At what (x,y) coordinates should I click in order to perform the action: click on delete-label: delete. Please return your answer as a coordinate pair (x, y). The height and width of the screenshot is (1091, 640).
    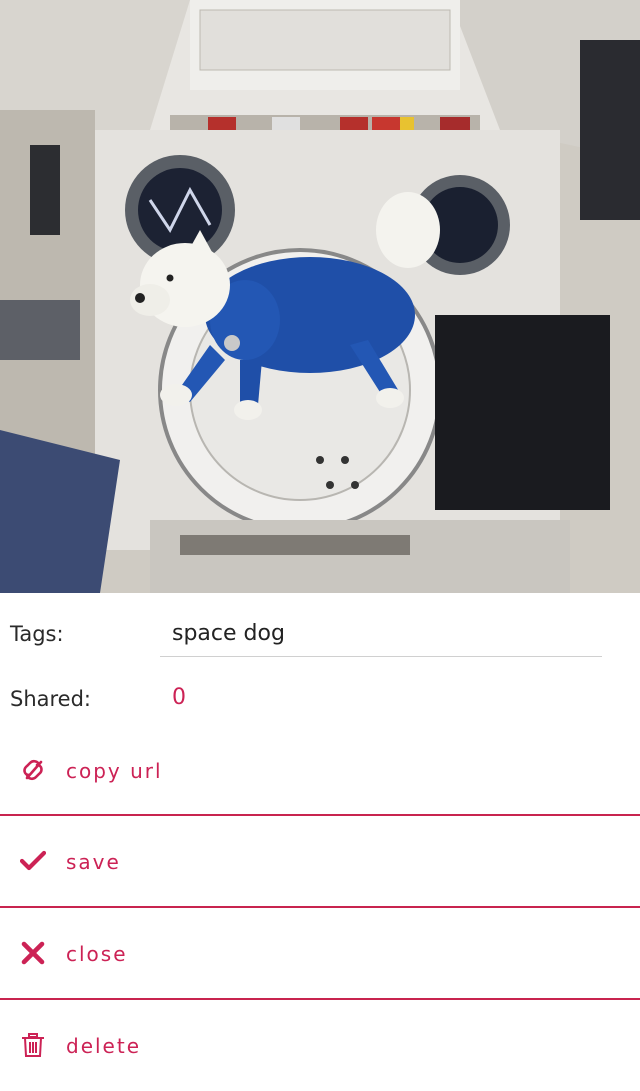
    Looking at the image, I should click on (104, 1046).